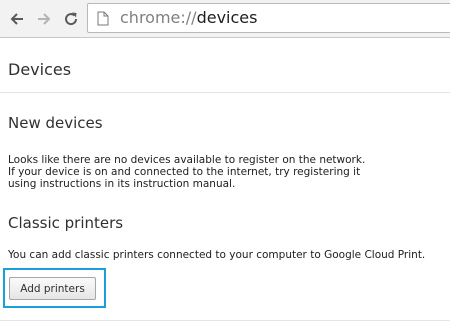 The width and height of the screenshot is (450, 329). I want to click on back-button, so click(17, 19).